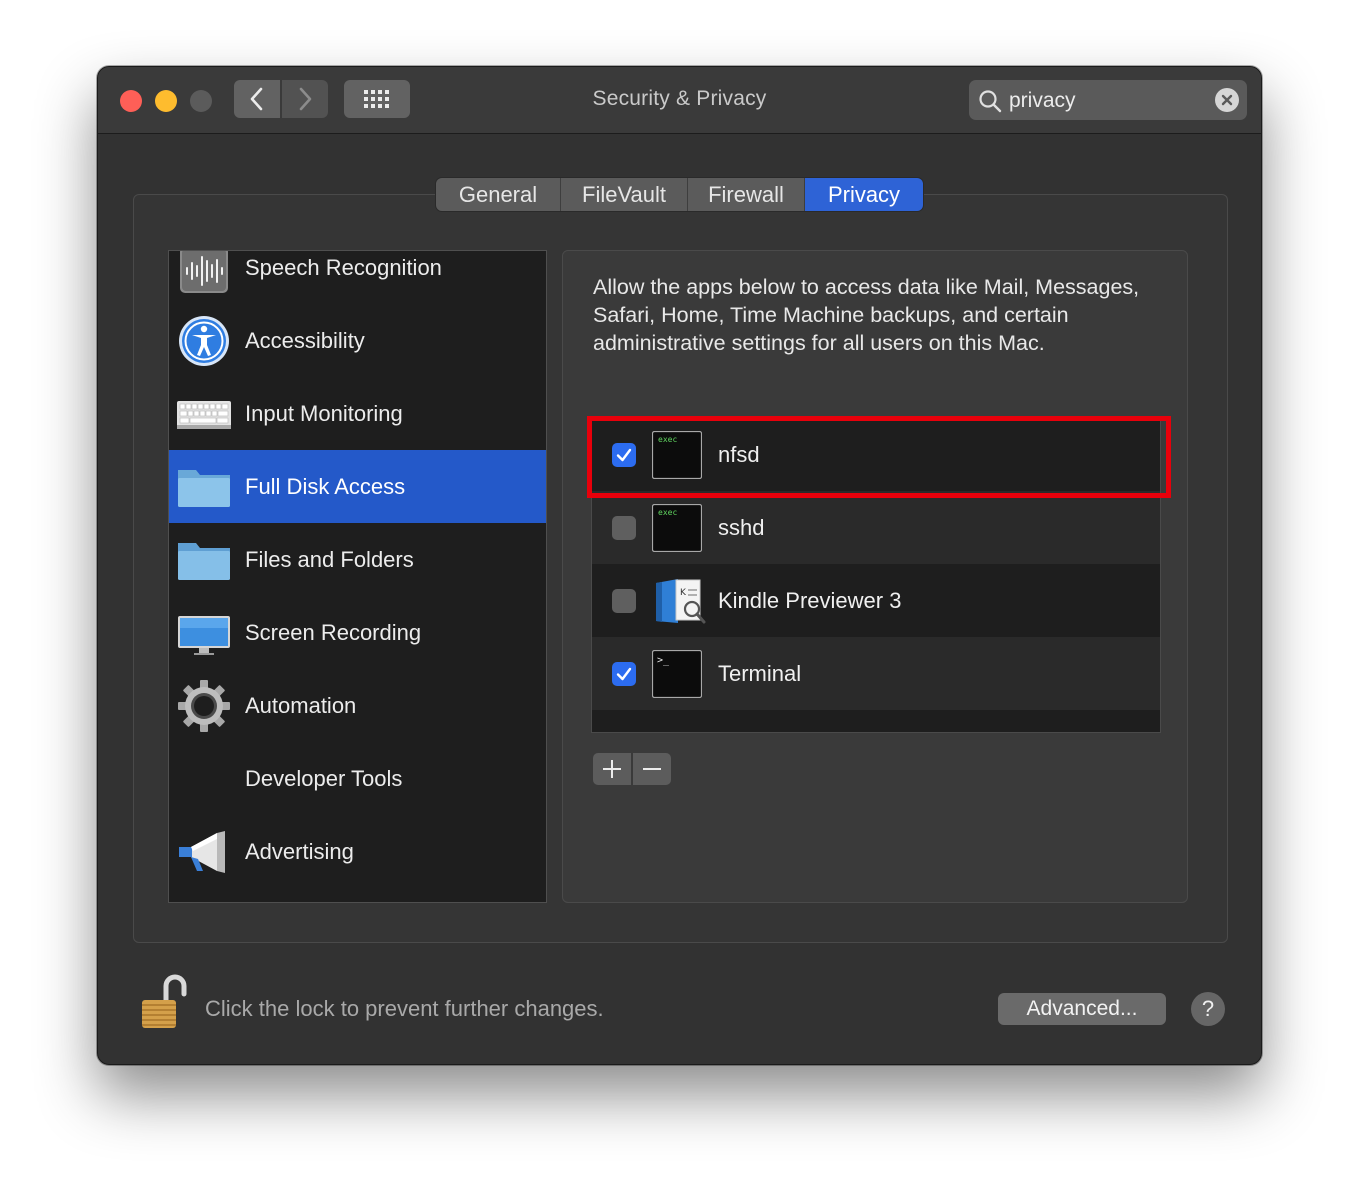 Image resolution: width=1358 pixels, height=1193 pixels. Describe the element at coordinates (632, 769) in the screenshot. I see `add-remove-buttons` at that location.